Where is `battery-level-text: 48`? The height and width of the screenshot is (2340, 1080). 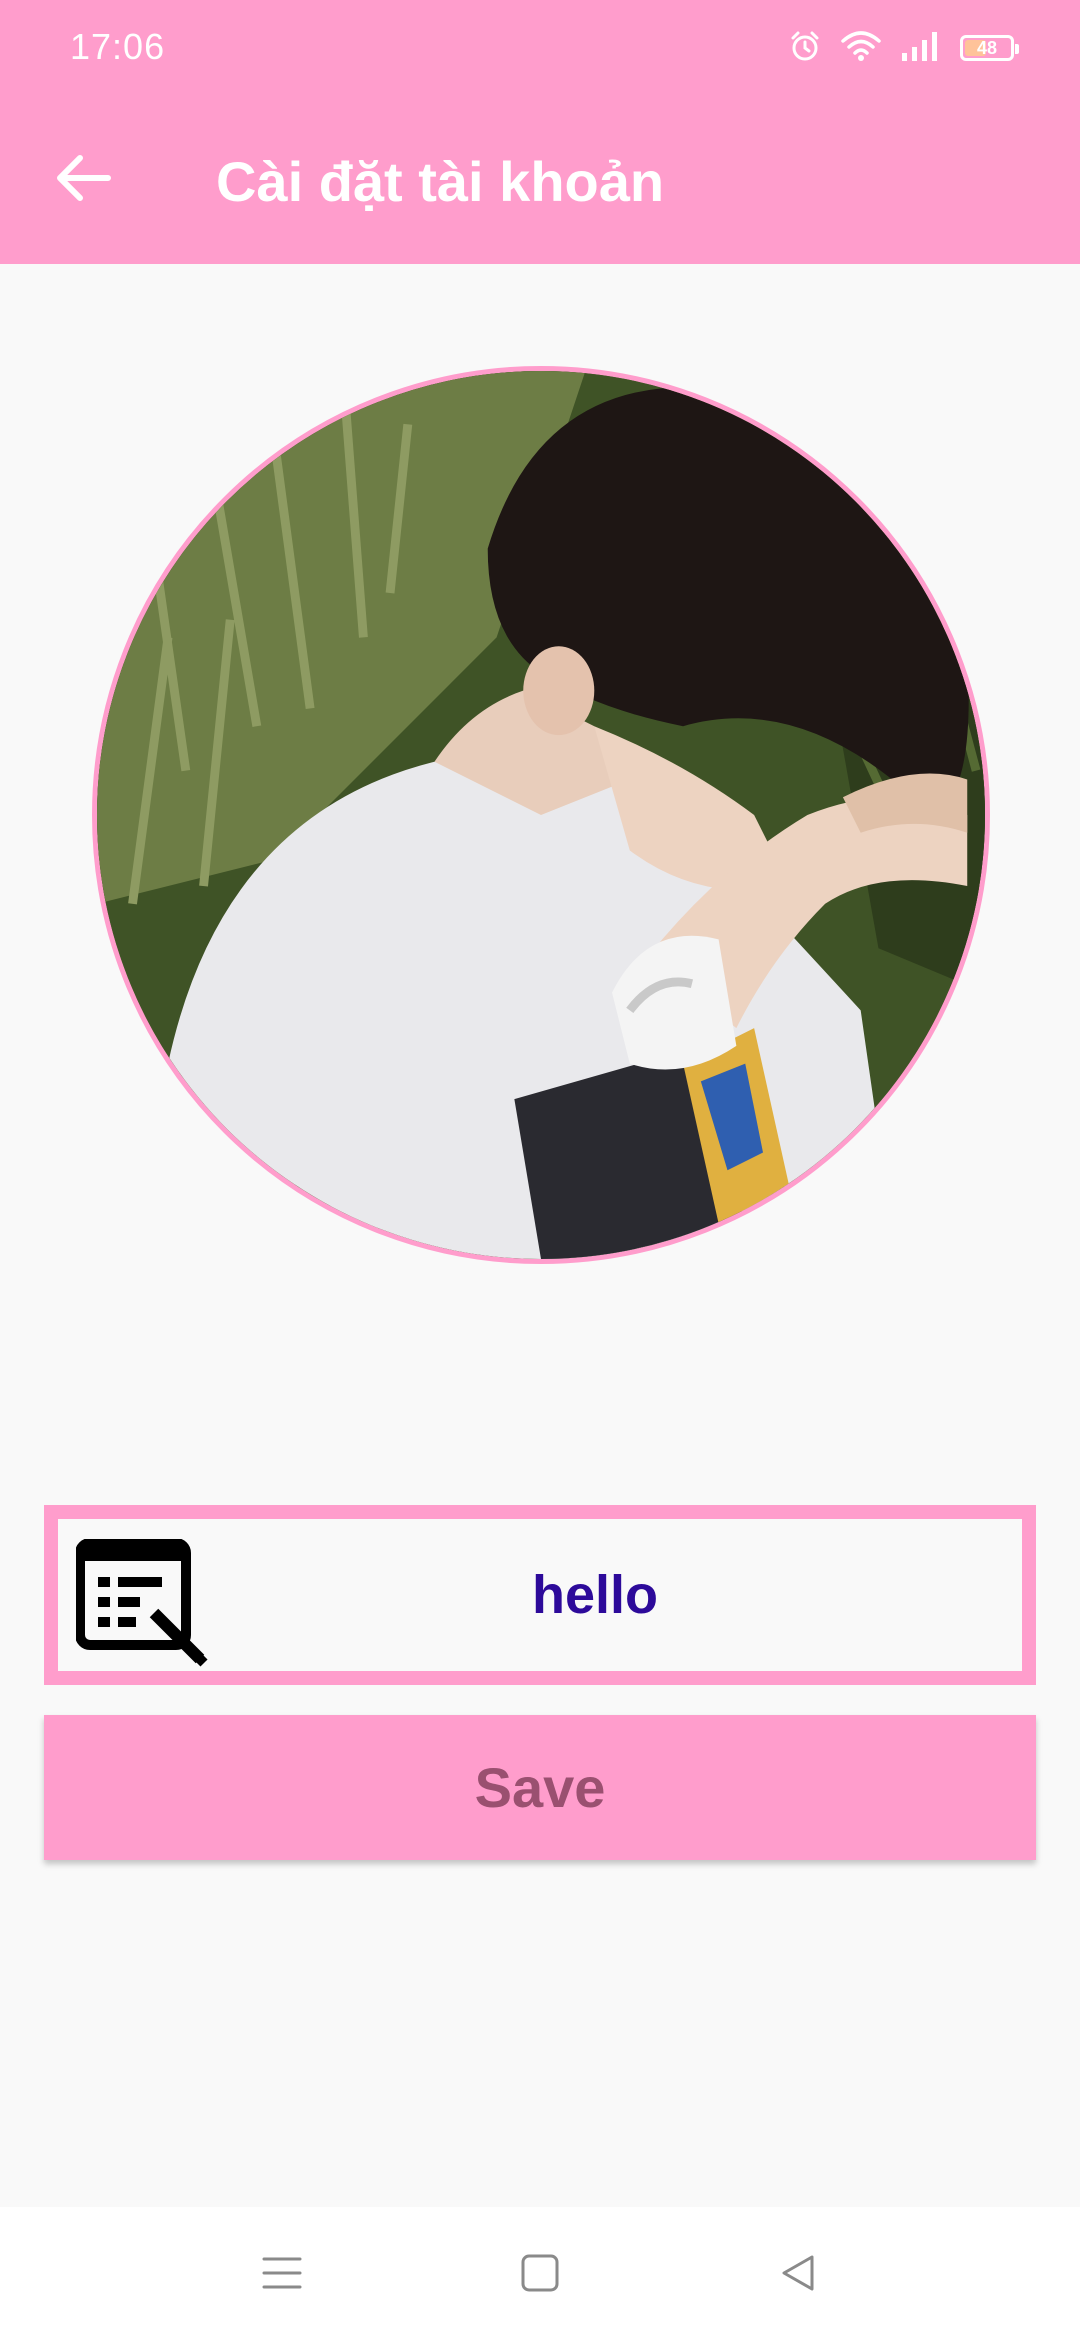
battery-level-text: 48 is located at coordinates (987, 48).